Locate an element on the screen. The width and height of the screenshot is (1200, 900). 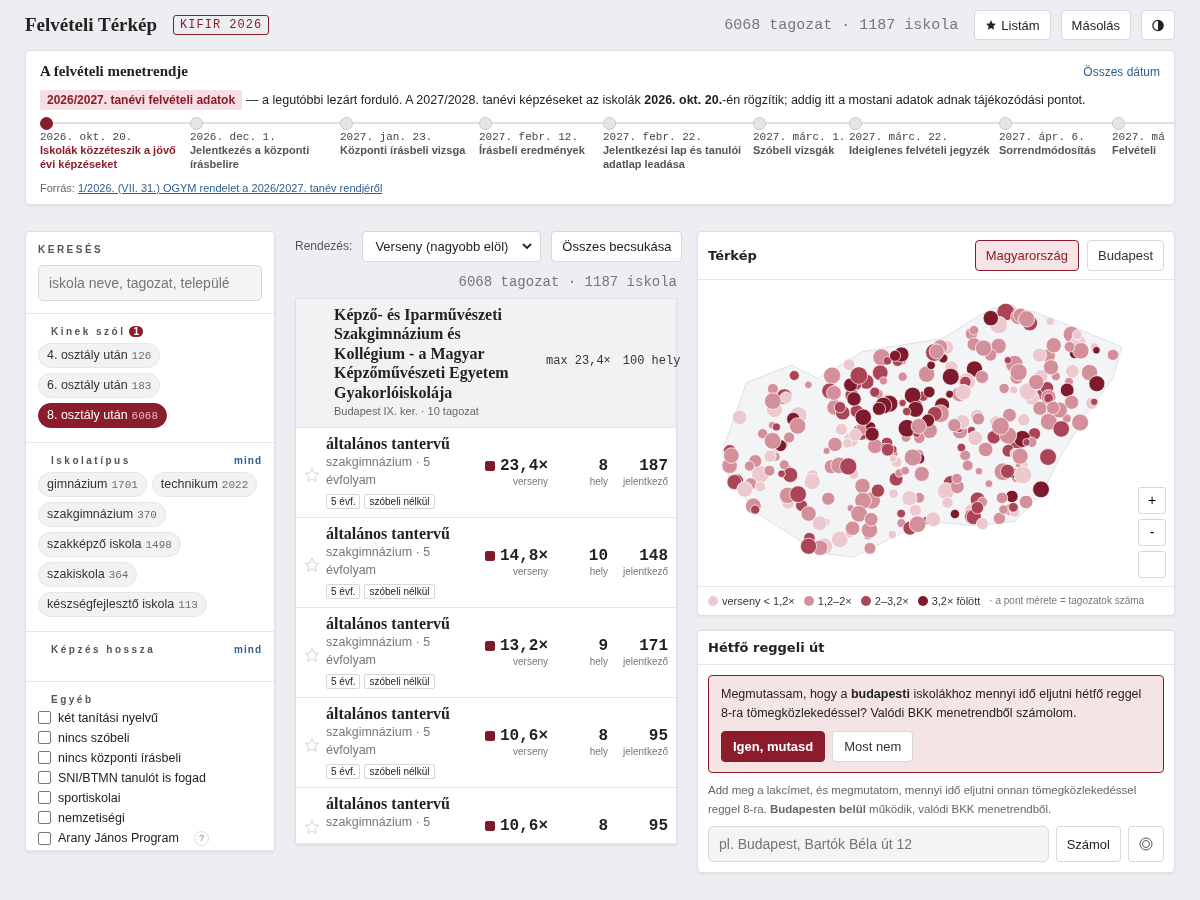
app-title: Felvételi Térkép is located at coordinates (91, 25).